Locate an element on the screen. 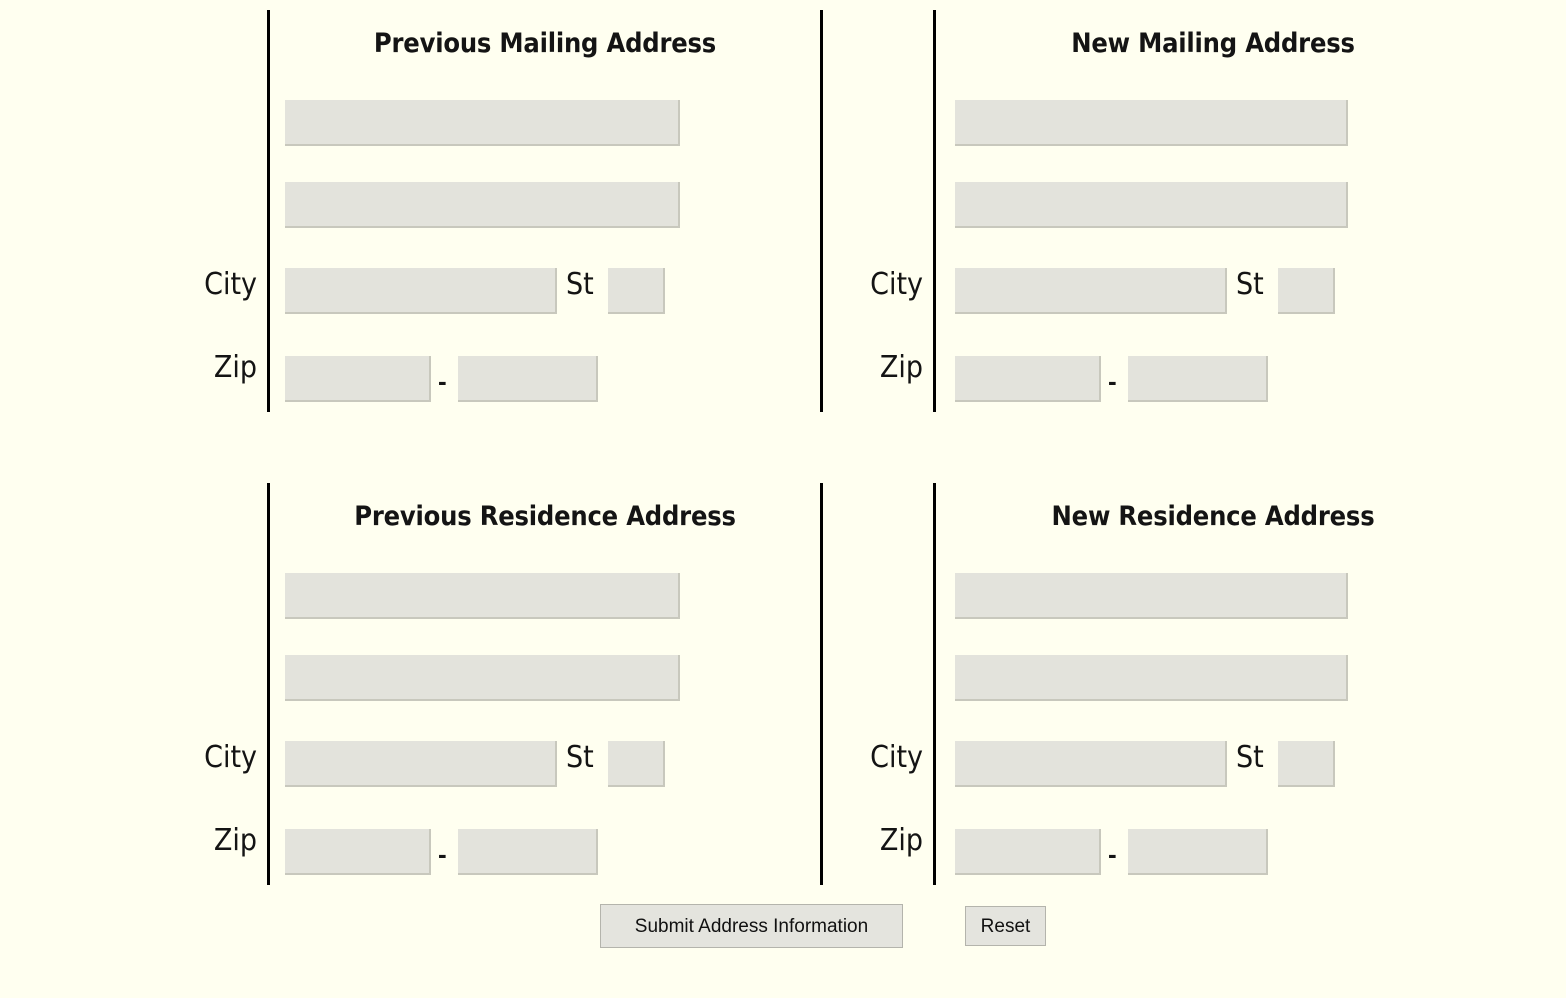 The height and width of the screenshot is (998, 1566). city-input-previous-residence is located at coordinates (421, 764).